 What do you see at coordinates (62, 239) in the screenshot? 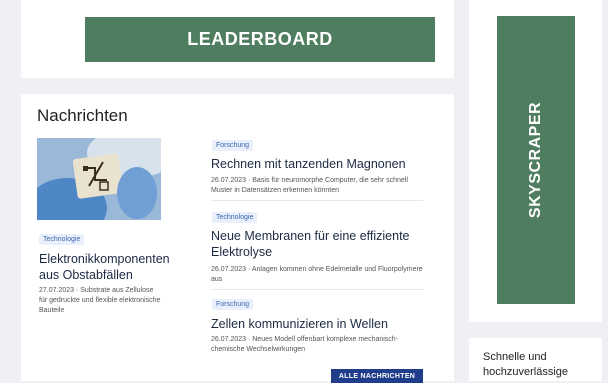
I see `featured-article-tag: Technologie` at bounding box center [62, 239].